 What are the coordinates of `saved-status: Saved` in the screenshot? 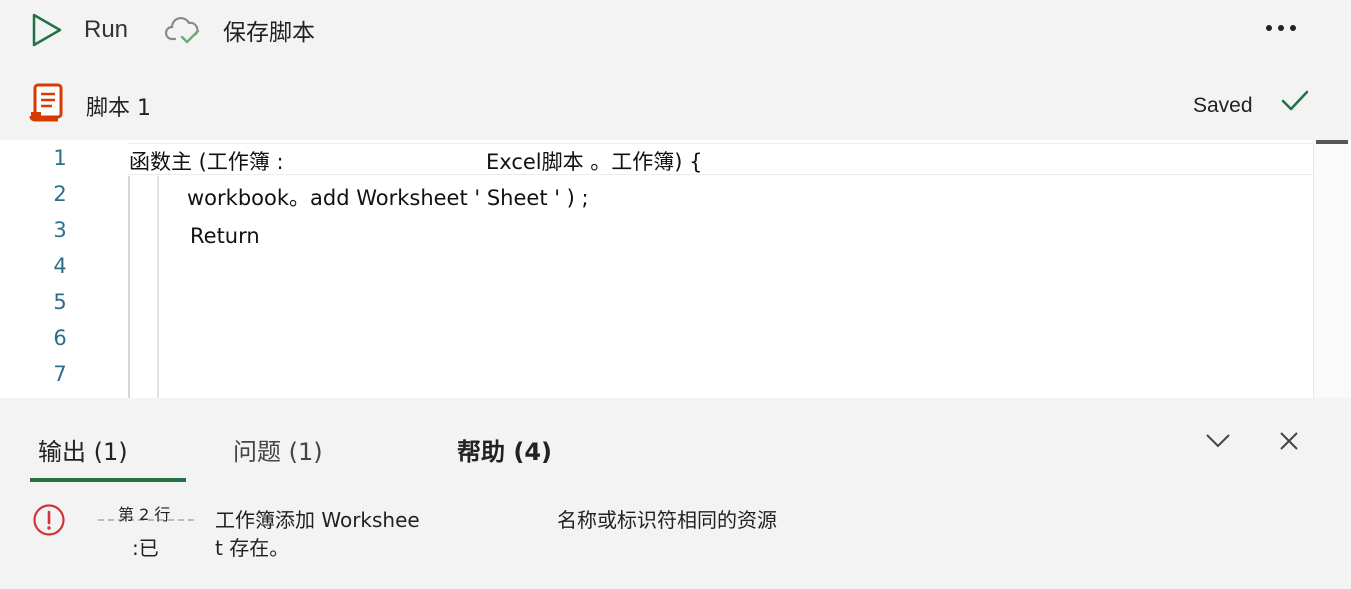 It's located at (1223, 105).